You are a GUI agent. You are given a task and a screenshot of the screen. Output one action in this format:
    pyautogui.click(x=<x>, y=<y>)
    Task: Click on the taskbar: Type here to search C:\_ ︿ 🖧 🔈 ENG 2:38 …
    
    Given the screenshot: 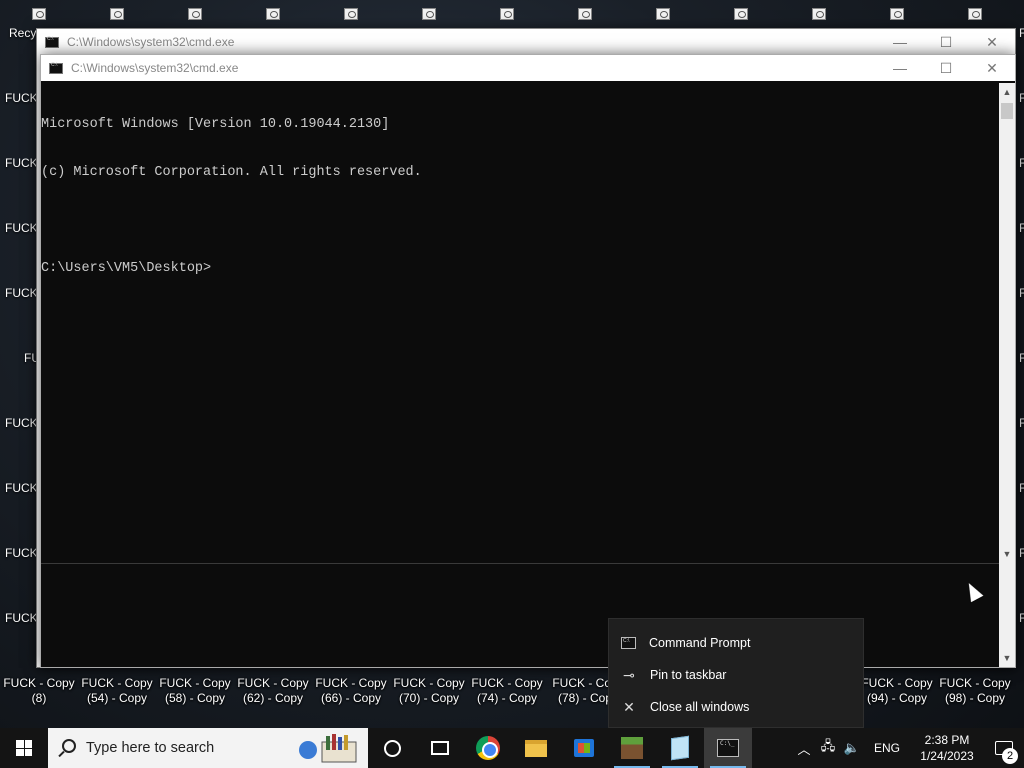 What is the action you would take?
    pyautogui.click(x=512, y=748)
    